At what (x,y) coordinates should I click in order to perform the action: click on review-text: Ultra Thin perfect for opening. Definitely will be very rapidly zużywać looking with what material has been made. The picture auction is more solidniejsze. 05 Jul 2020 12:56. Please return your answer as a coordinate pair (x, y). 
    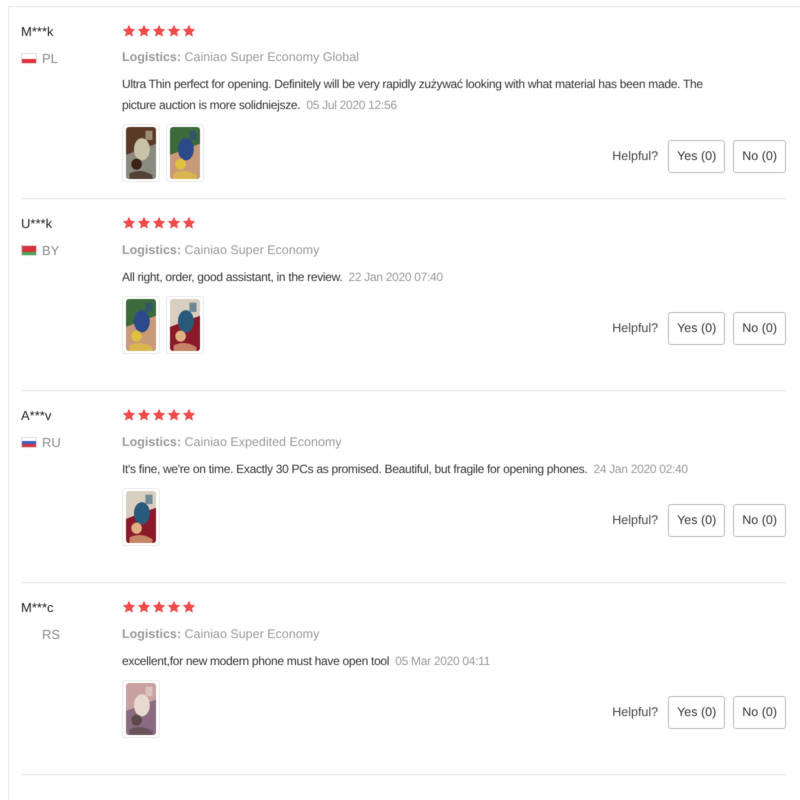
    Looking at the image, I should click on (413, 95).